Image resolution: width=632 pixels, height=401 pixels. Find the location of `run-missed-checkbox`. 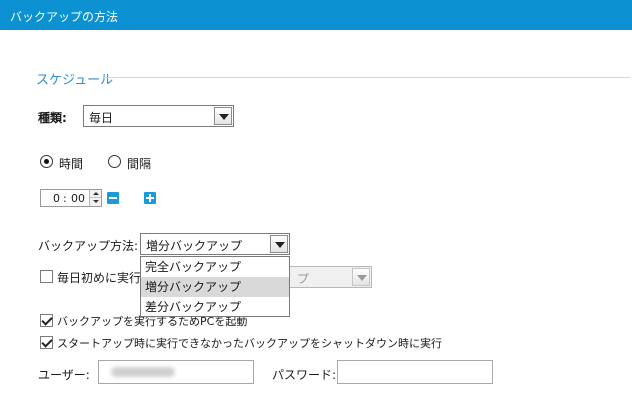

run-missed-checkbox is located at coordinates (46, 342).